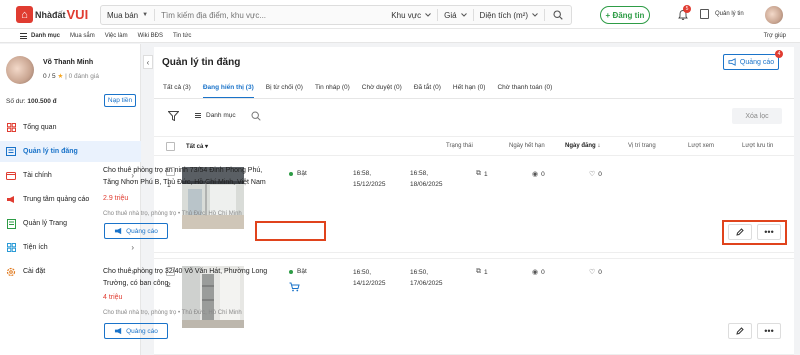 The image size is (800, 355). What do you see at coordinates (722, 14) in the screenshot?
I see `manage-listings-link: Quản lý tin` at bounding box center [722, 14].